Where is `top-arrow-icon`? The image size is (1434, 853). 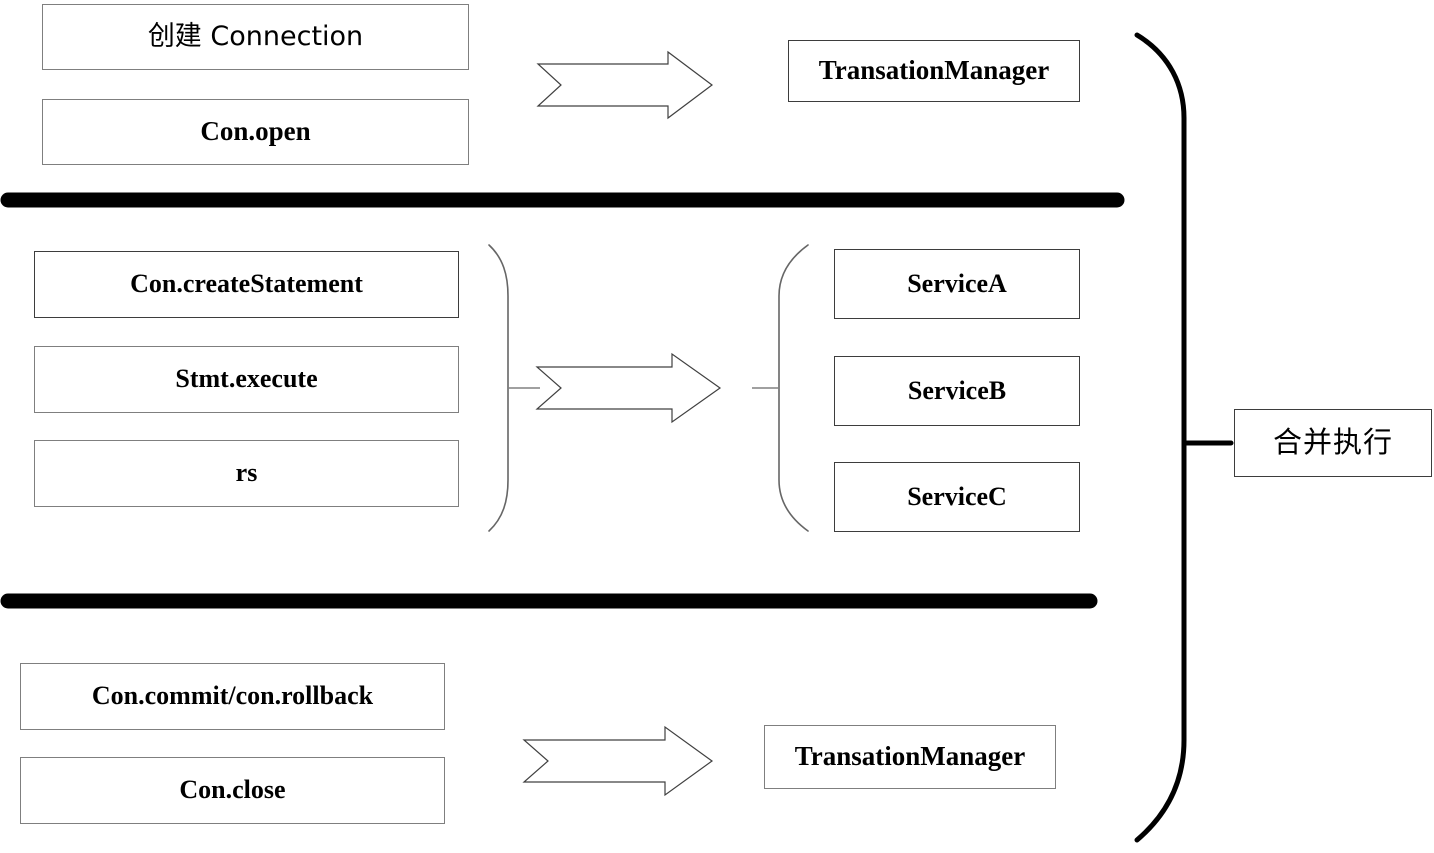 top-arrow-icon is located at coordinates (624, 85).